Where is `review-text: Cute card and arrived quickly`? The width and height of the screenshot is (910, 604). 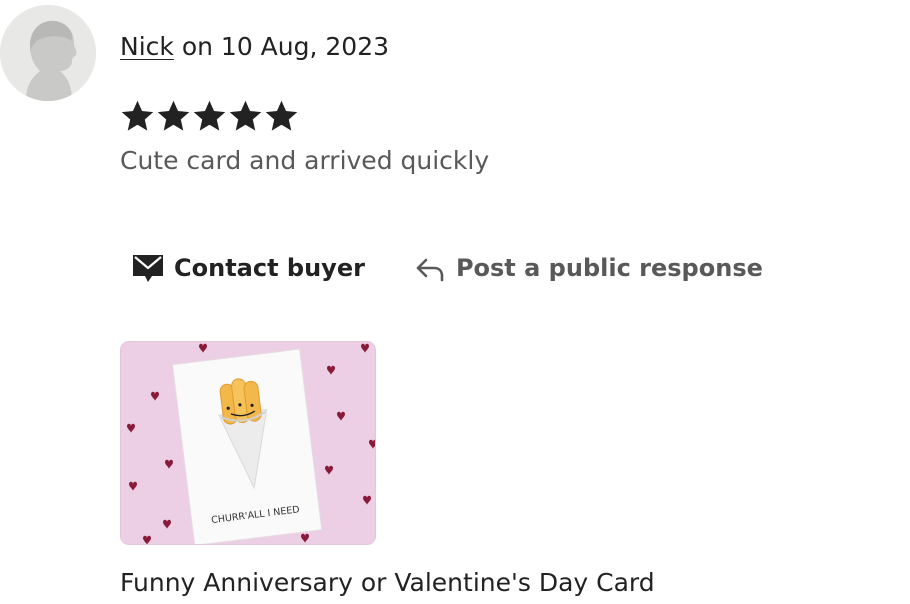
review-text: Cute card and arrived quickly is located at coordinates (305, 160).